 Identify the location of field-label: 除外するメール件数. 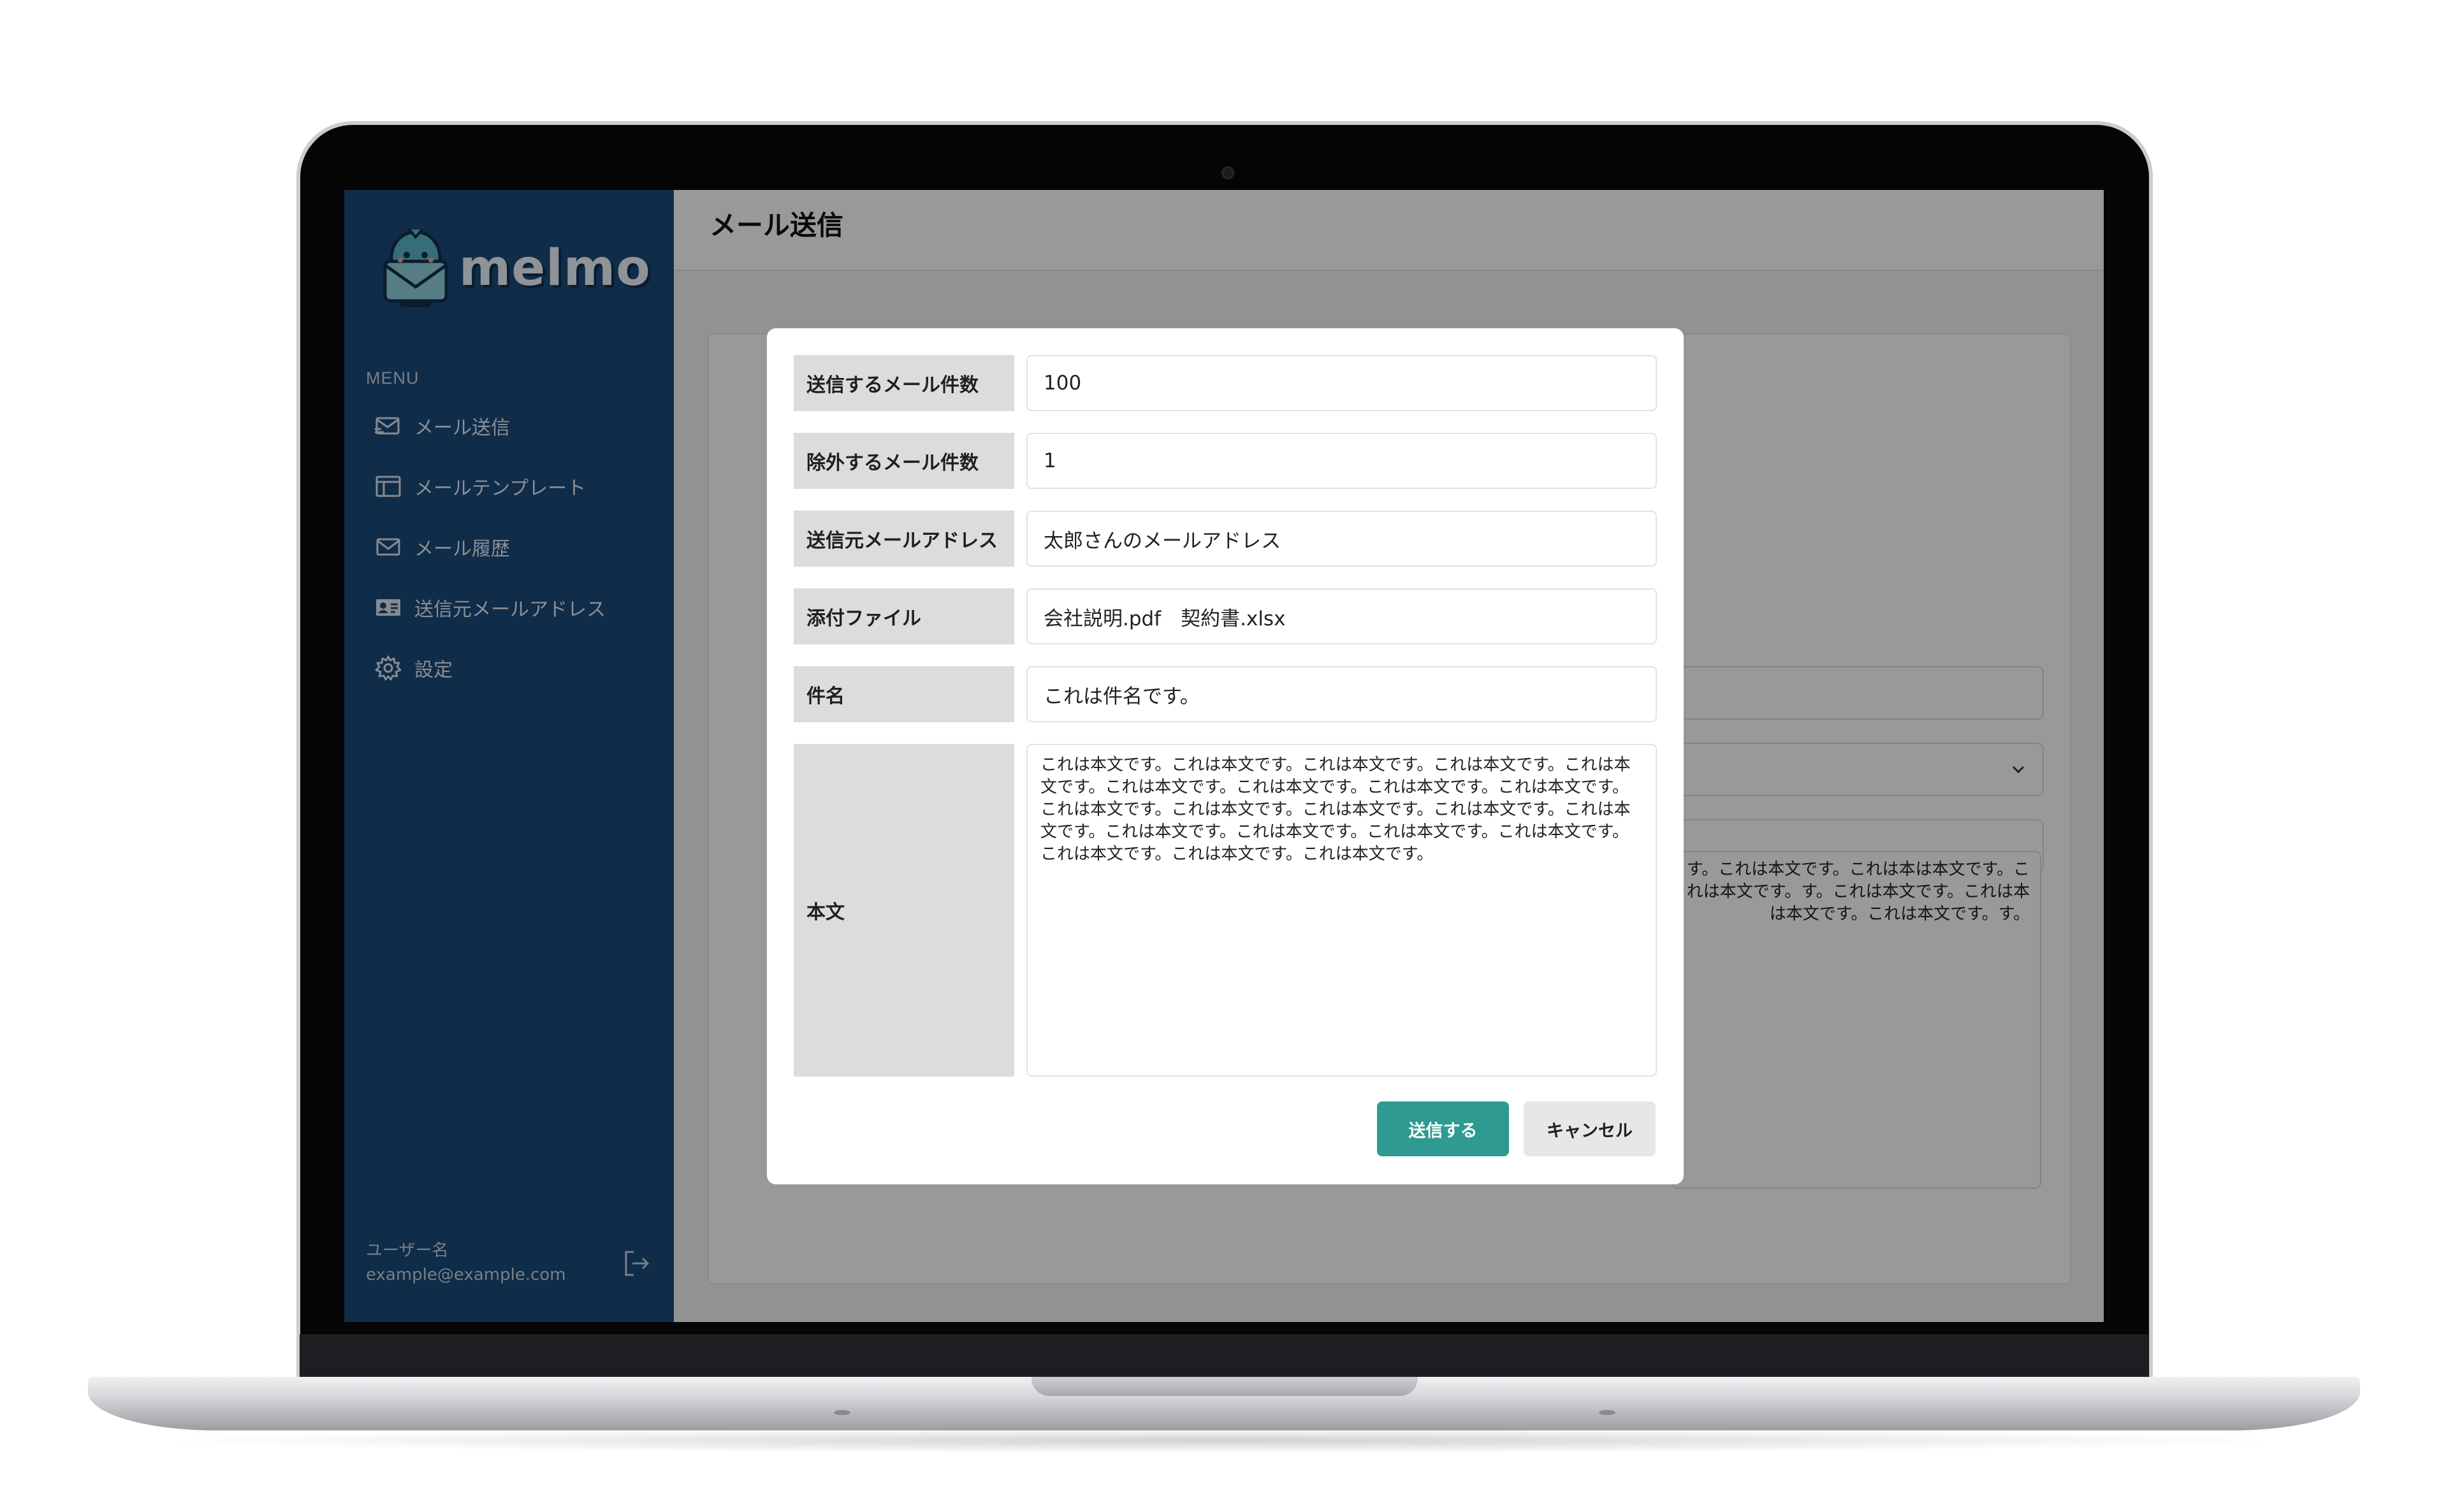
(904, 461).